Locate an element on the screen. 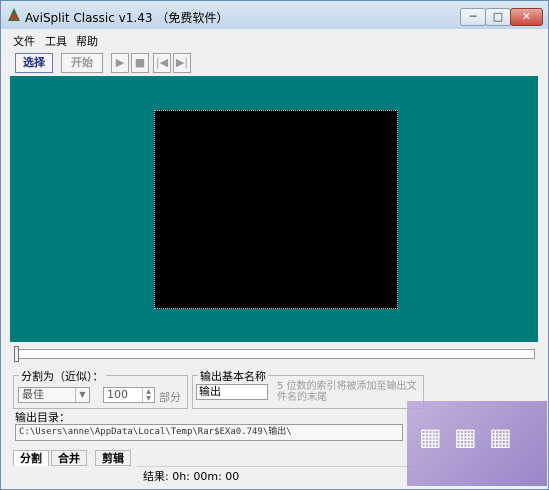  menu-bar: 文件 工具 帮助 is located at coordinates (274, 40).